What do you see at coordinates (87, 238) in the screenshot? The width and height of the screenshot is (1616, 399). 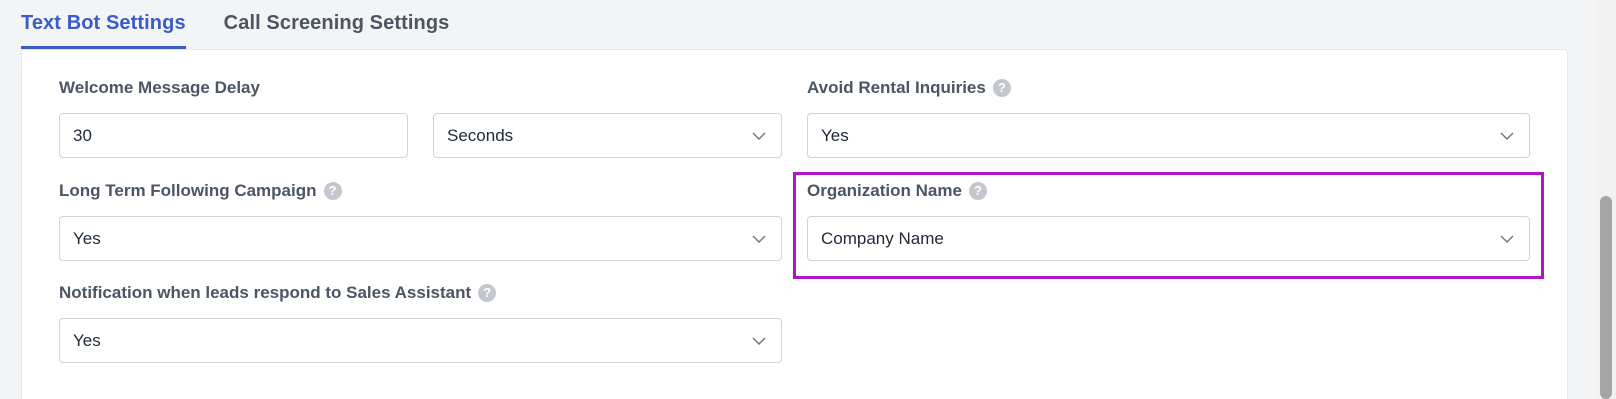 I see `long-term-value: Yes` at bounding box center [87, 238].